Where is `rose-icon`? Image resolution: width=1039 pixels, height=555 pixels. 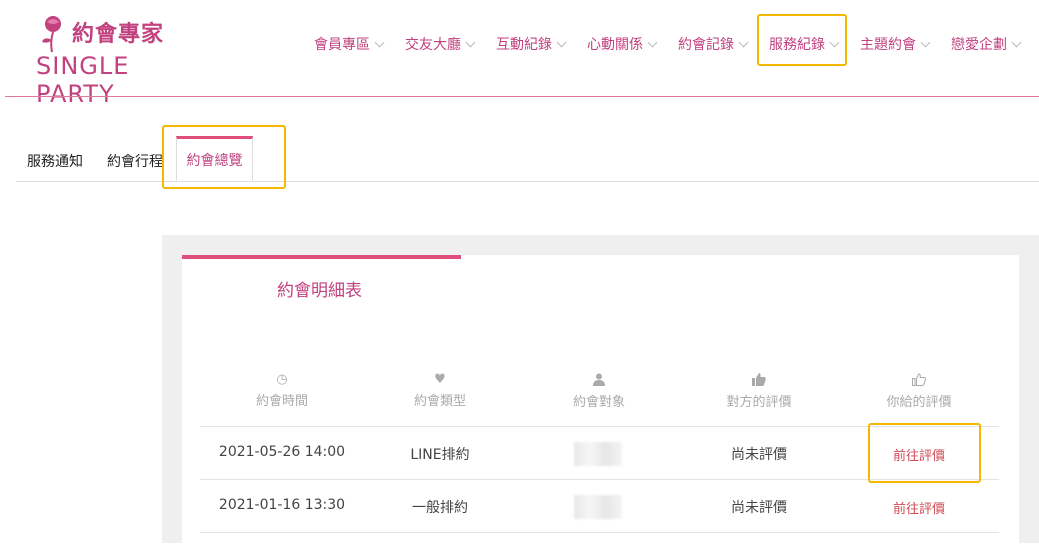
rose-icon is located at coordinates (51, 34).